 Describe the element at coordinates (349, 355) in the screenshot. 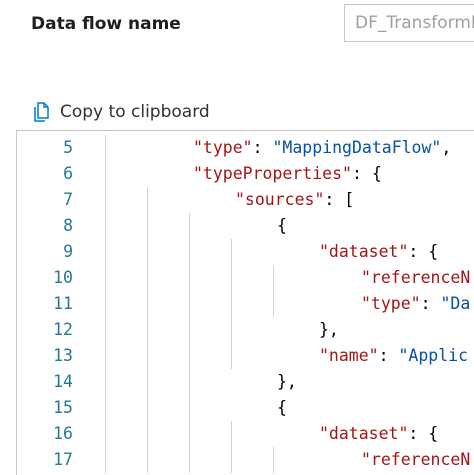

I see `code-token: "name"` at that location.